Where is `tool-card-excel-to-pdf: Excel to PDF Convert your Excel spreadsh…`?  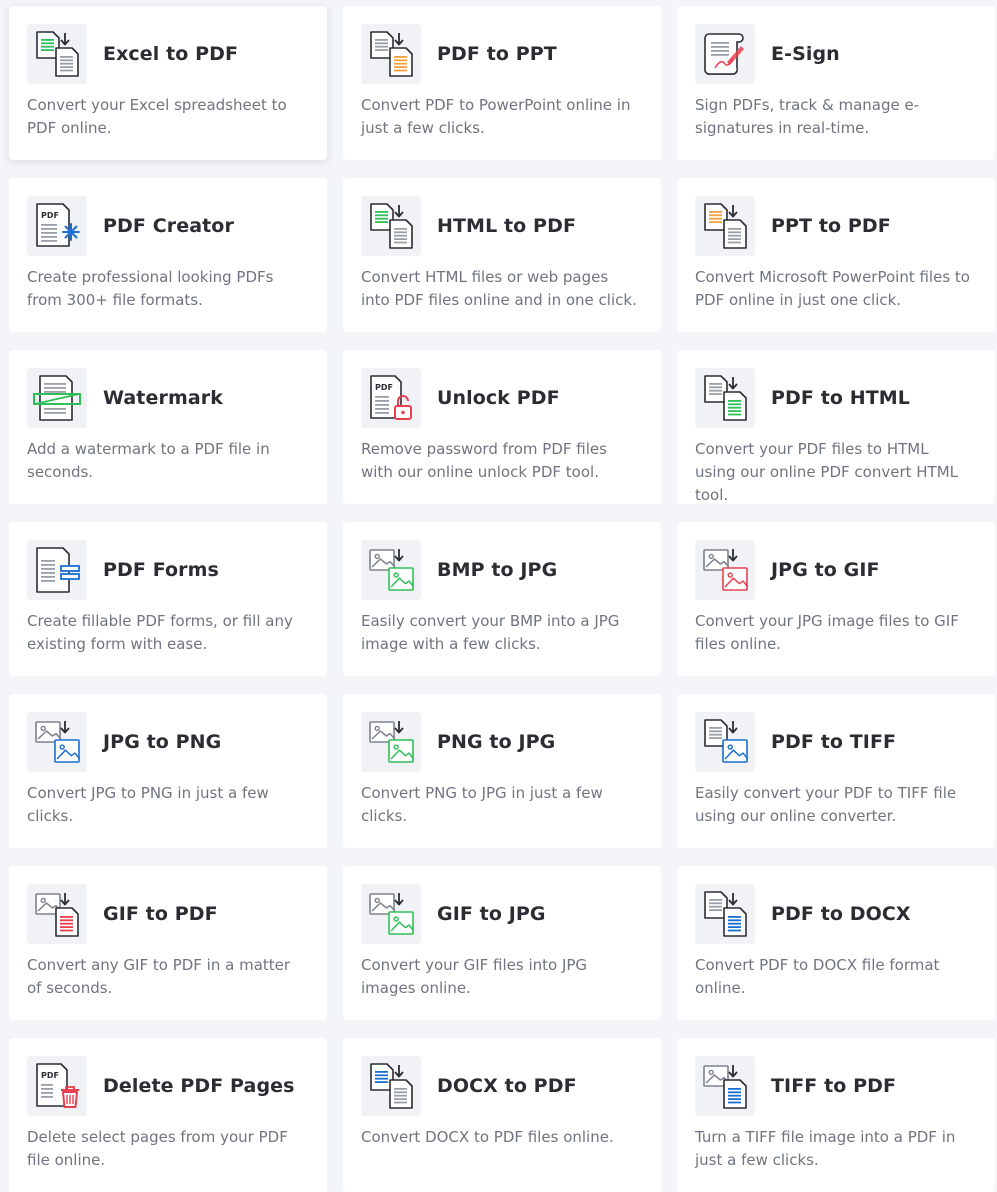
tool-card-excel-to-pdf: Excel to PDF Convert your Excel spreadsh… is located at coordinates (168, 83).